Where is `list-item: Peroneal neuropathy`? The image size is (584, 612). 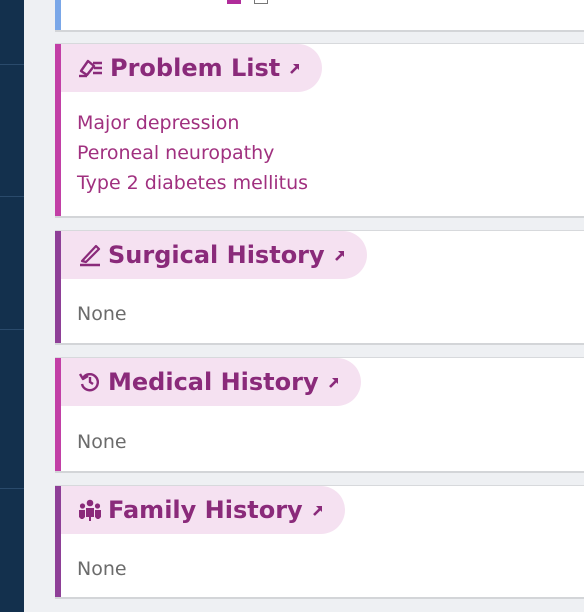 list-item: Peroneal neuropathy is located at coordinates (192, 153).